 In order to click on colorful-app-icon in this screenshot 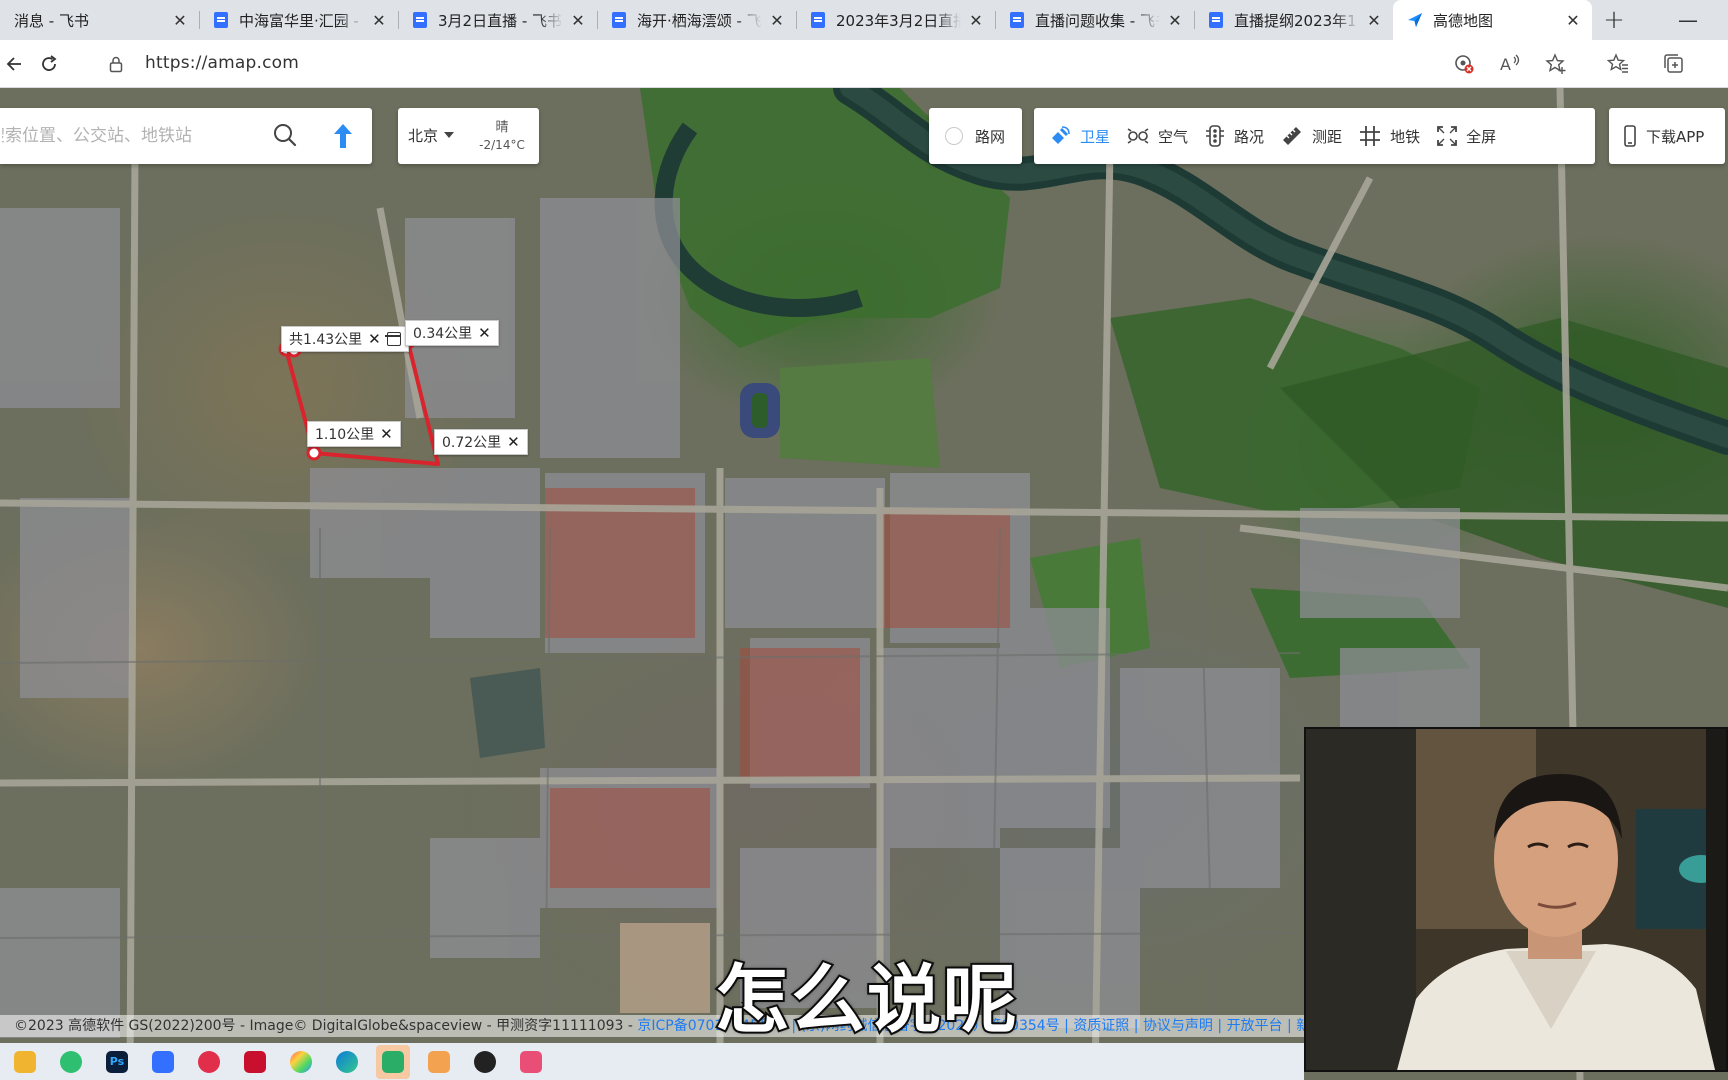, I will do `click(301, 1062)`.